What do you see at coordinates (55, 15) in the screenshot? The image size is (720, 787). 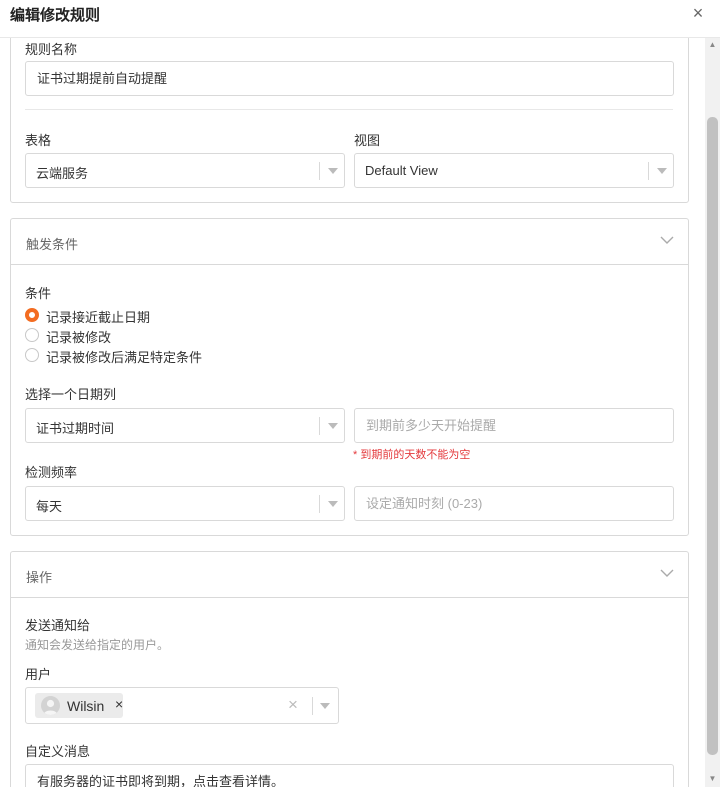 I see `dialog-title: 编辑修改规则` at bounding box center [55, 15].